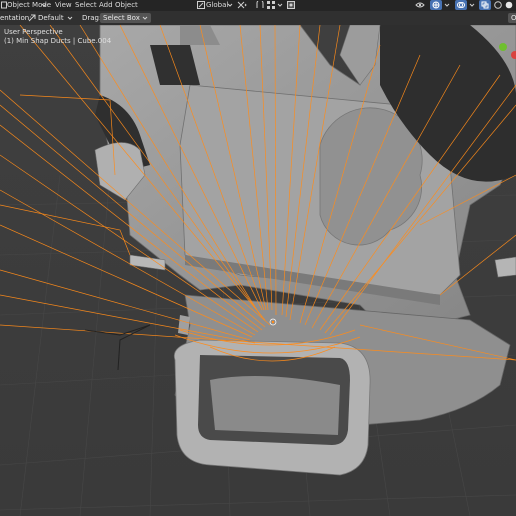 The image size is (516, 516). What do you see at coordinates (92, 18) in the screenshot?
I see `drag-label: Drag:` at bounding box center [92, 18].